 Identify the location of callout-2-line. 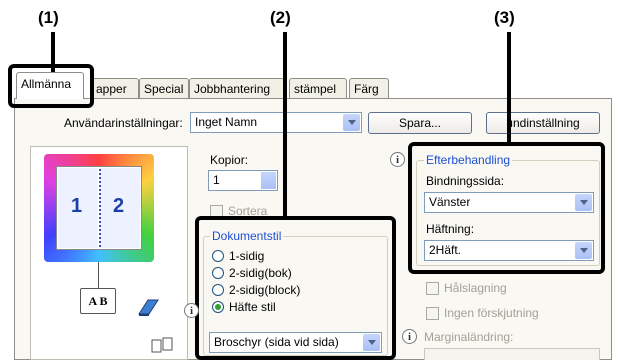
(285, 124).